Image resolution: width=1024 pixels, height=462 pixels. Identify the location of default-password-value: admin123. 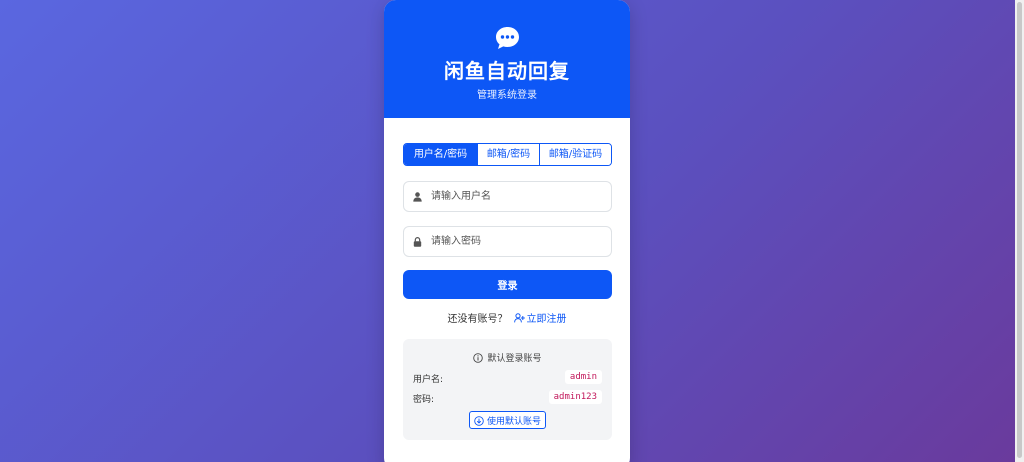
(575, 397).